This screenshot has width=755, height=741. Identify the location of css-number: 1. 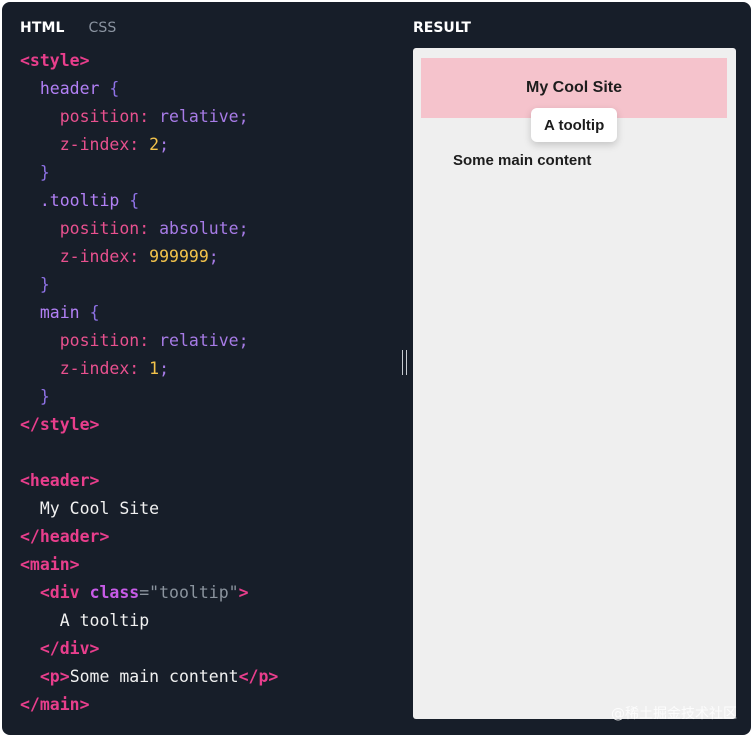
(154, 368).